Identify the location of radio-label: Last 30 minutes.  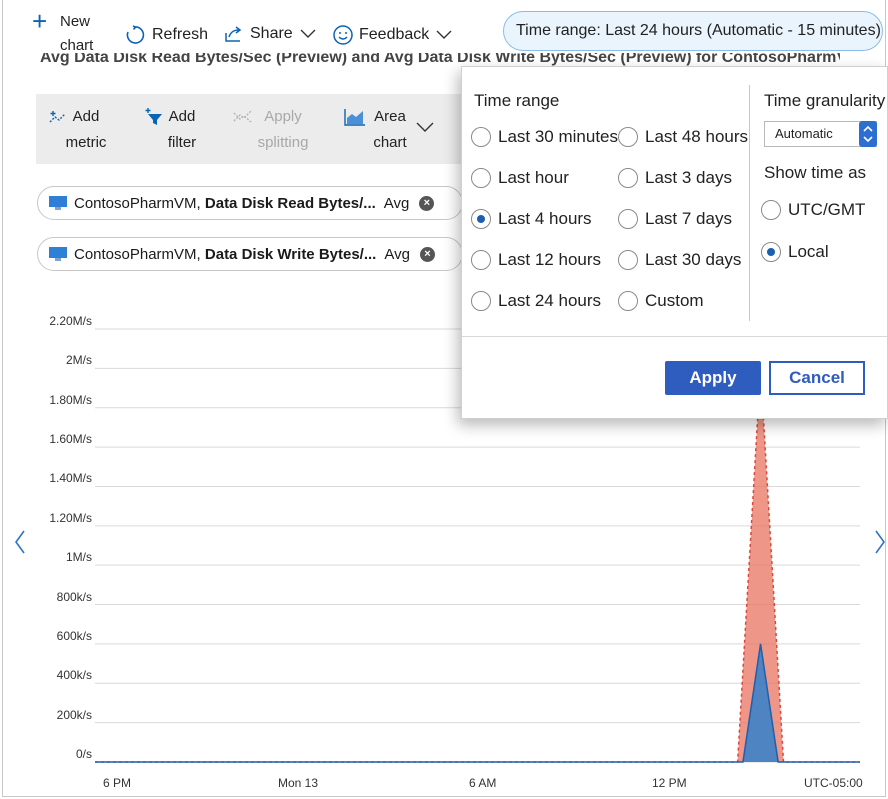
(558, 136).